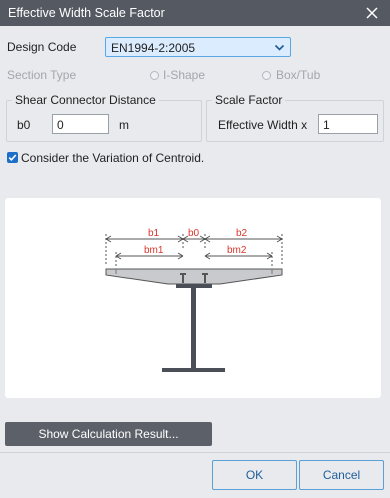 This screenshot has height=498, width=390. Describe the element at coordinates (263, 125) in the screenshot. I see `effective-width-label: Effective Width x` at that location.